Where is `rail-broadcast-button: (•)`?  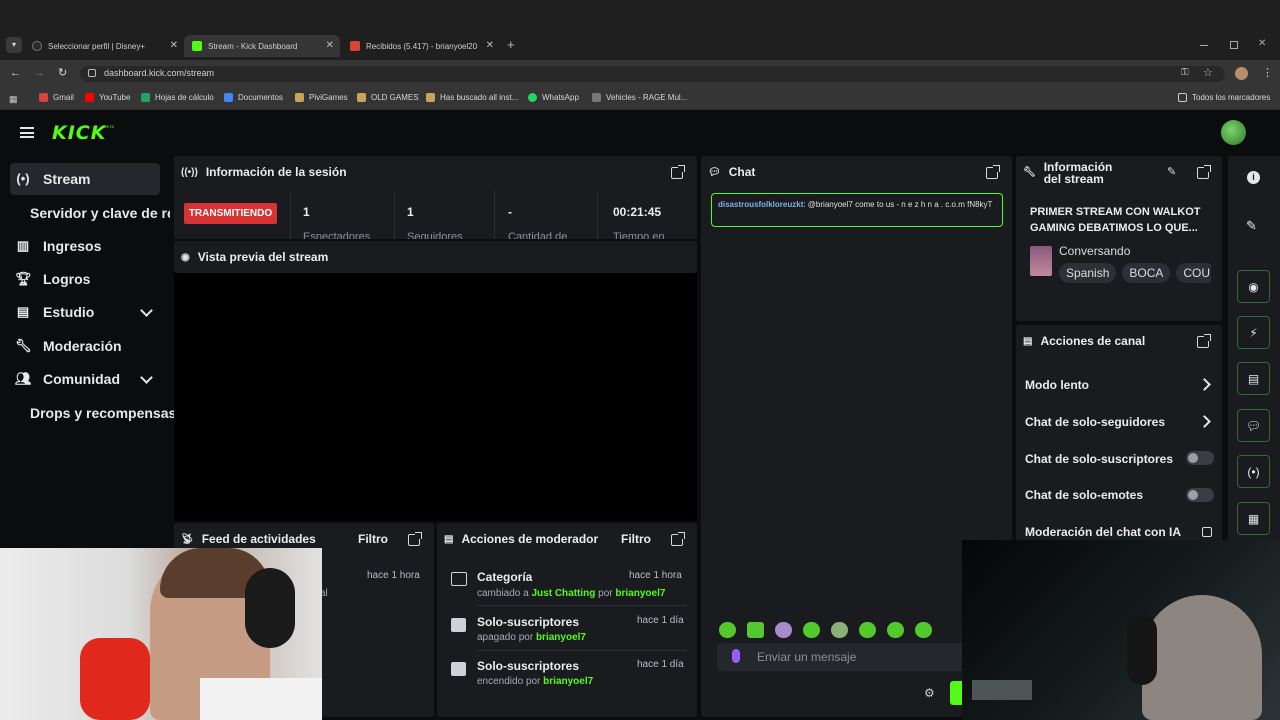
rail-broadcast-button: (•) is located at coordinates (1253, 471).